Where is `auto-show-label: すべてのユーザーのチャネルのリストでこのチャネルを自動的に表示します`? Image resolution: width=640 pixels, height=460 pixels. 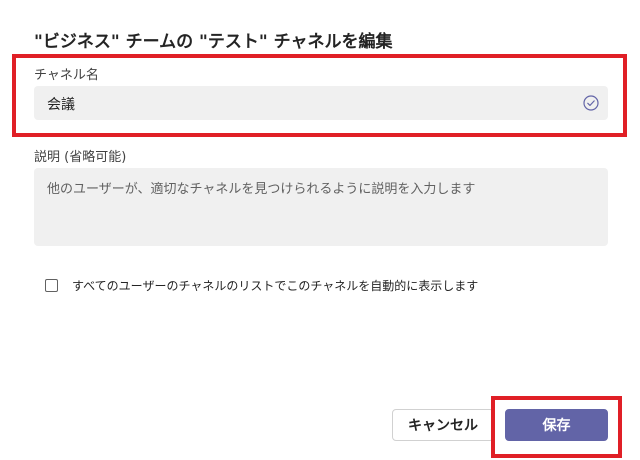 auto-show-label: すべてのユーザーのチャネルのリストでこのチャネルを自動的に表示します is located at coordinates (275, 285).